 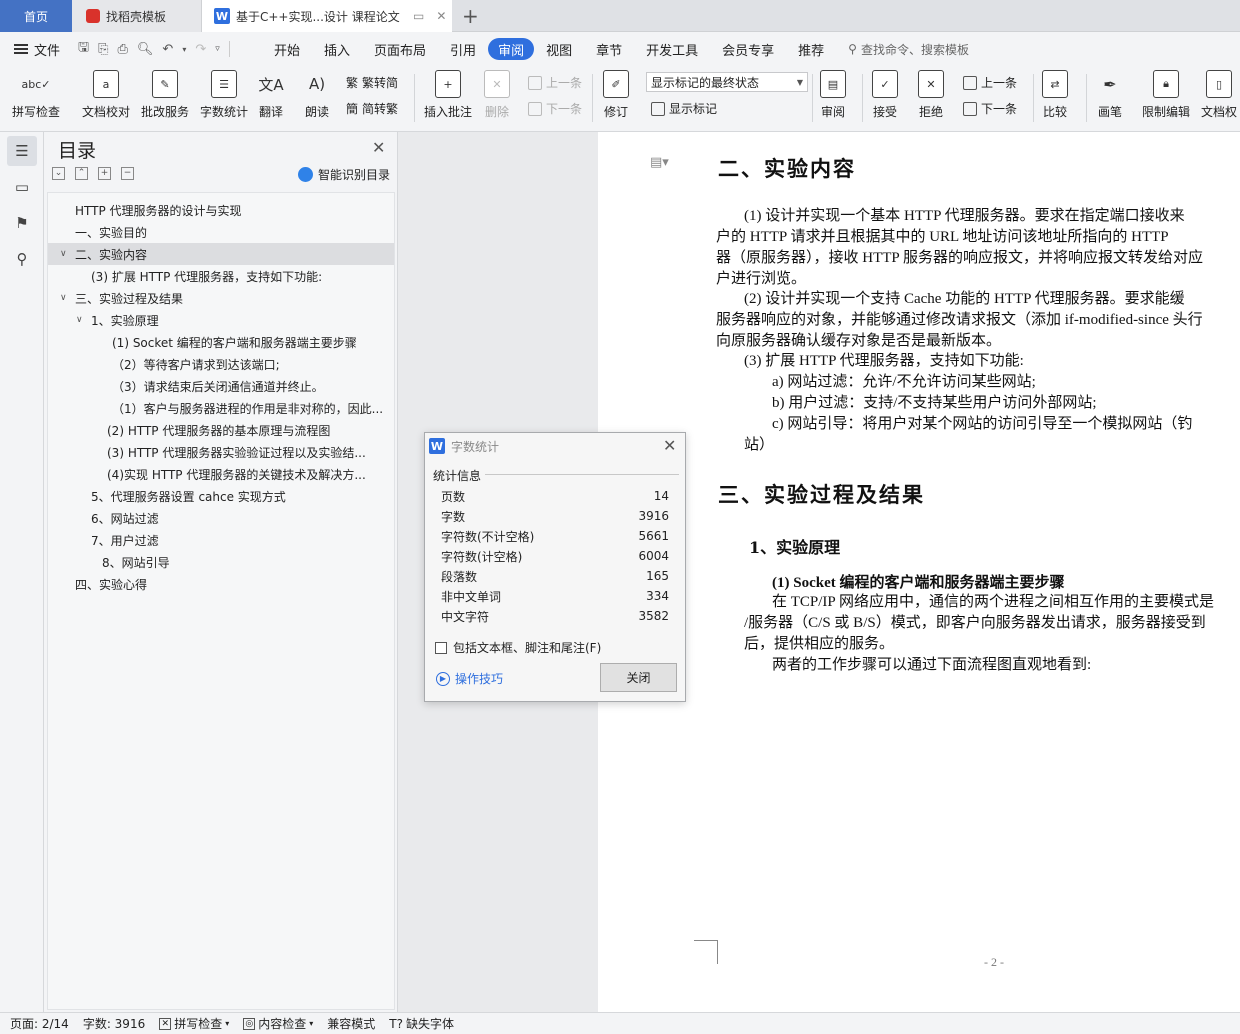 I want to click on menu-insert: 插入, so click(x=337, y=49).